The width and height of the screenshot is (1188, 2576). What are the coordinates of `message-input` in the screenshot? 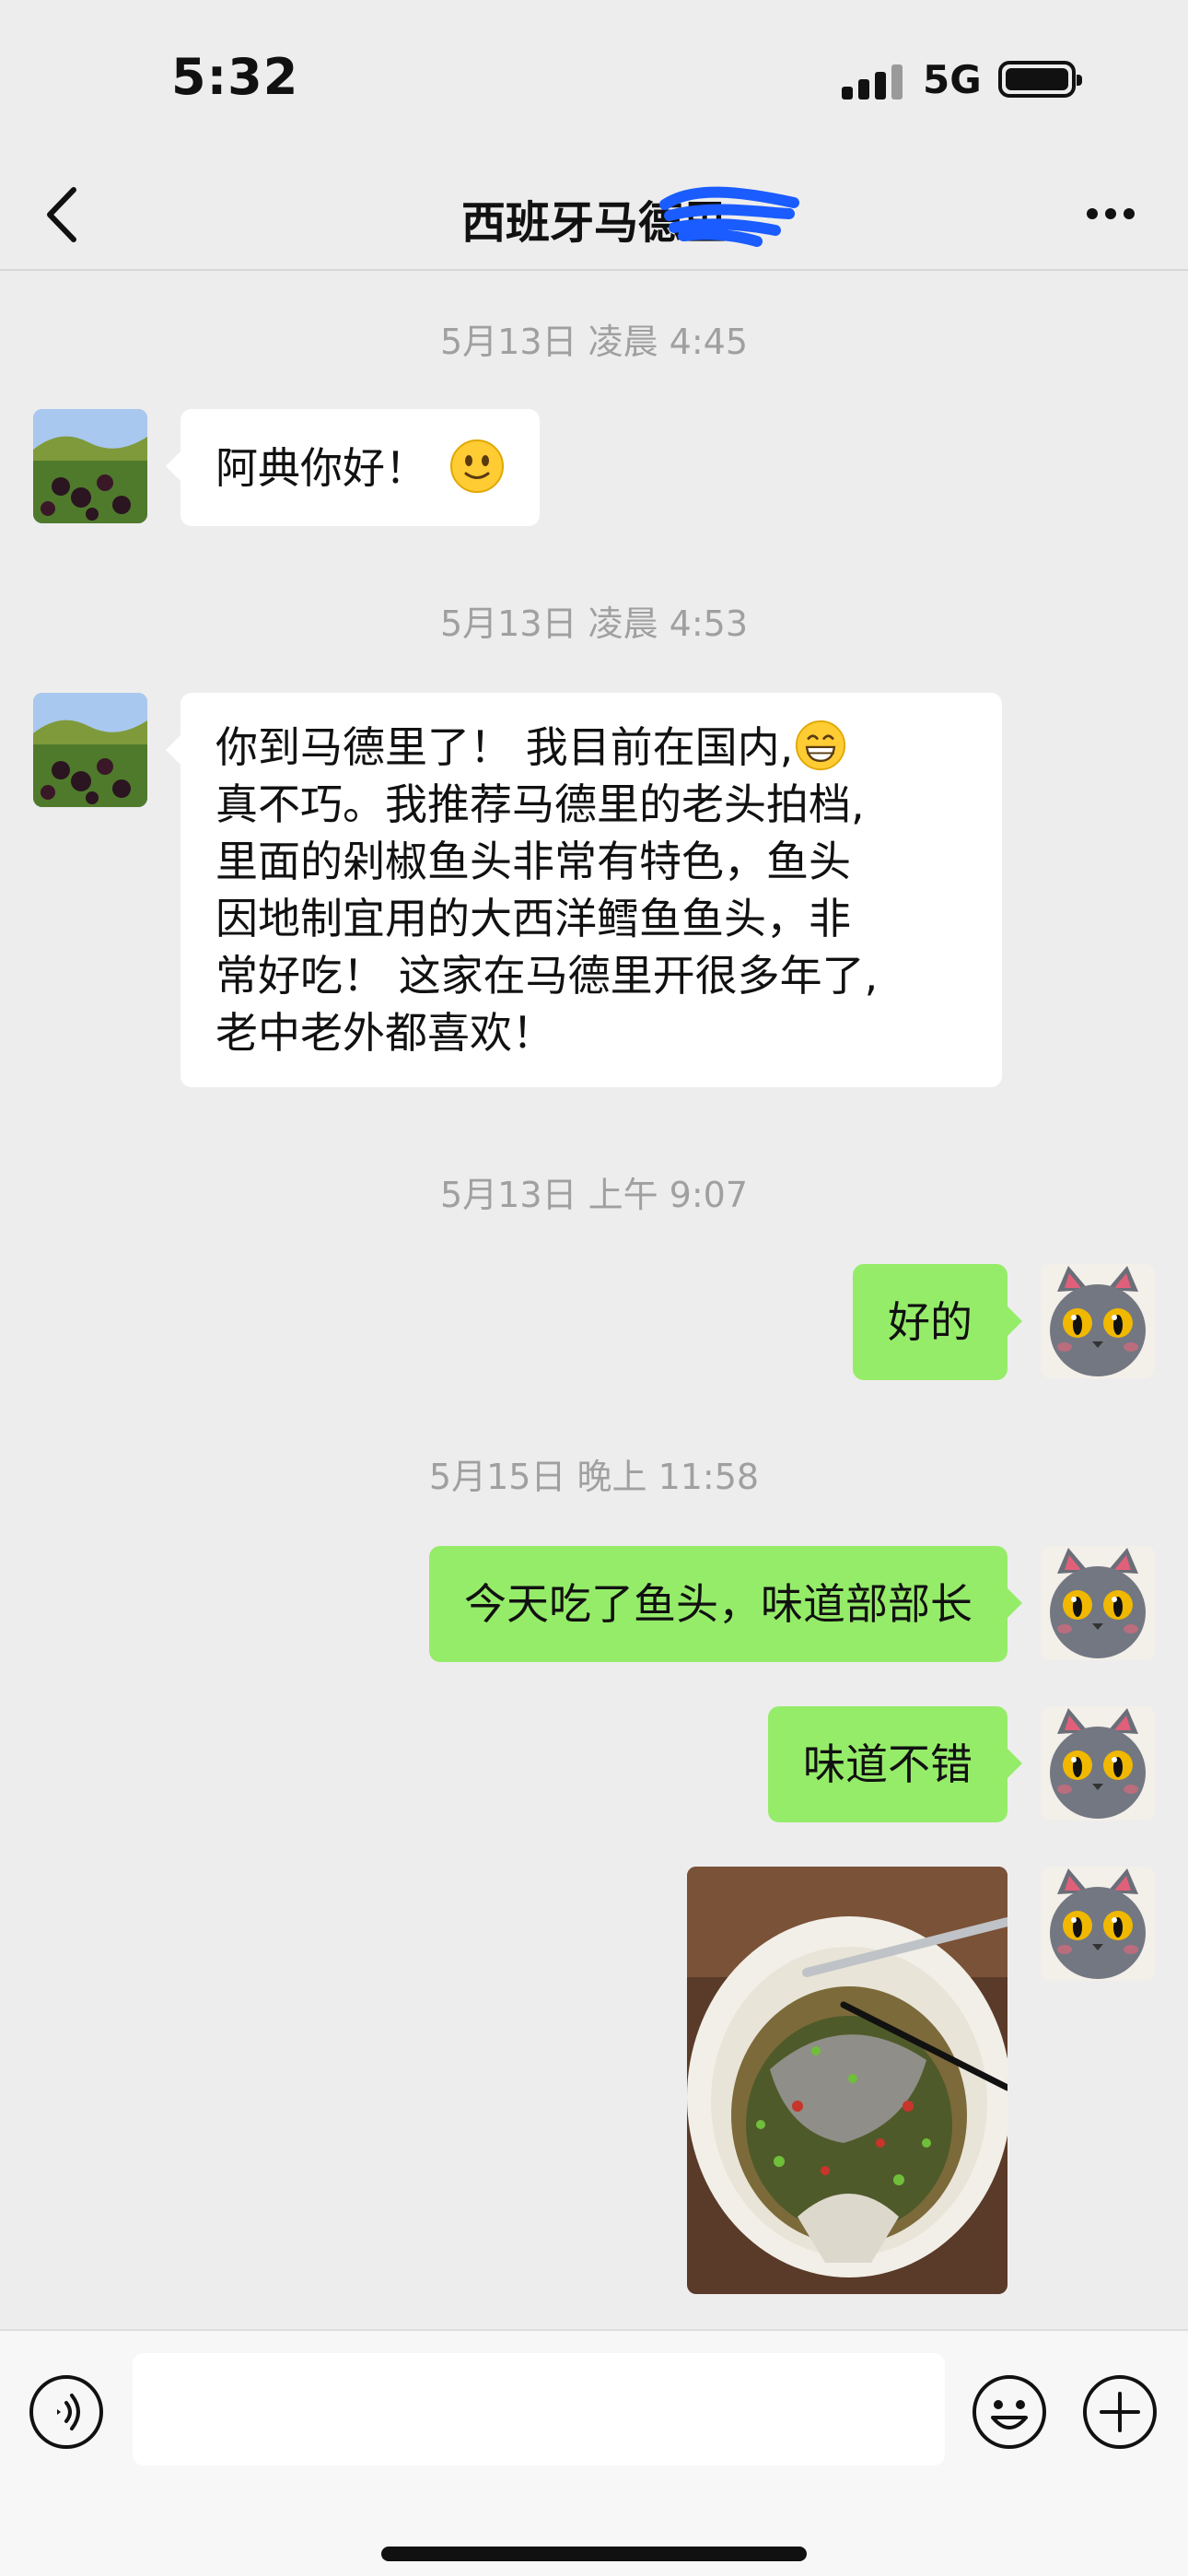 It's located at (539, 2409).